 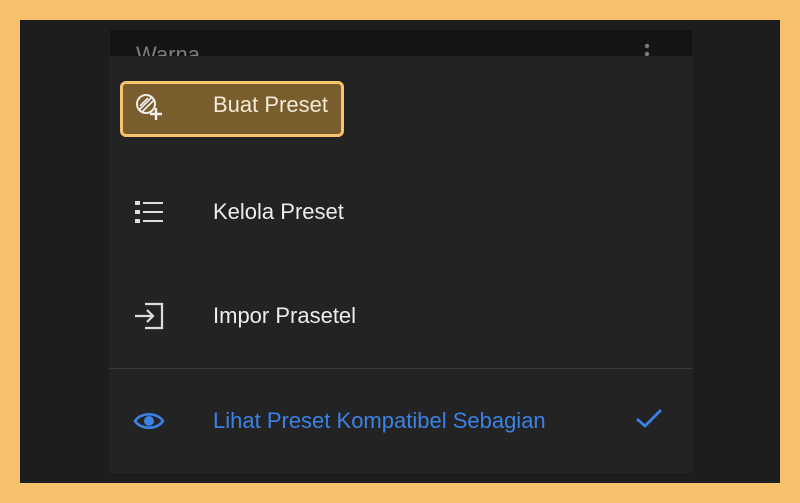 What do you see at coordinates (149, 316) in the screenshot?
I see `import-icon` at bounding box center [149, 316].